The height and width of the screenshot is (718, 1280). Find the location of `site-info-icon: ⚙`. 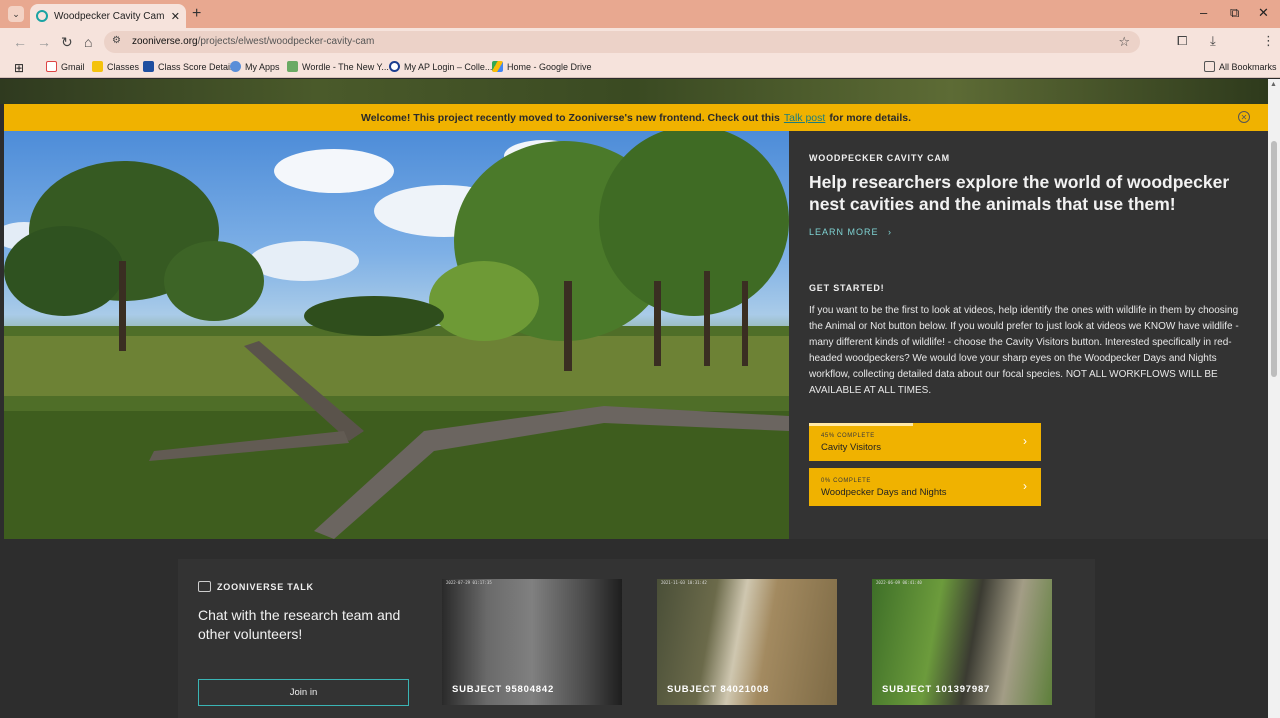

site-info-icon: ⚙ is located at coordinates (116, 40).